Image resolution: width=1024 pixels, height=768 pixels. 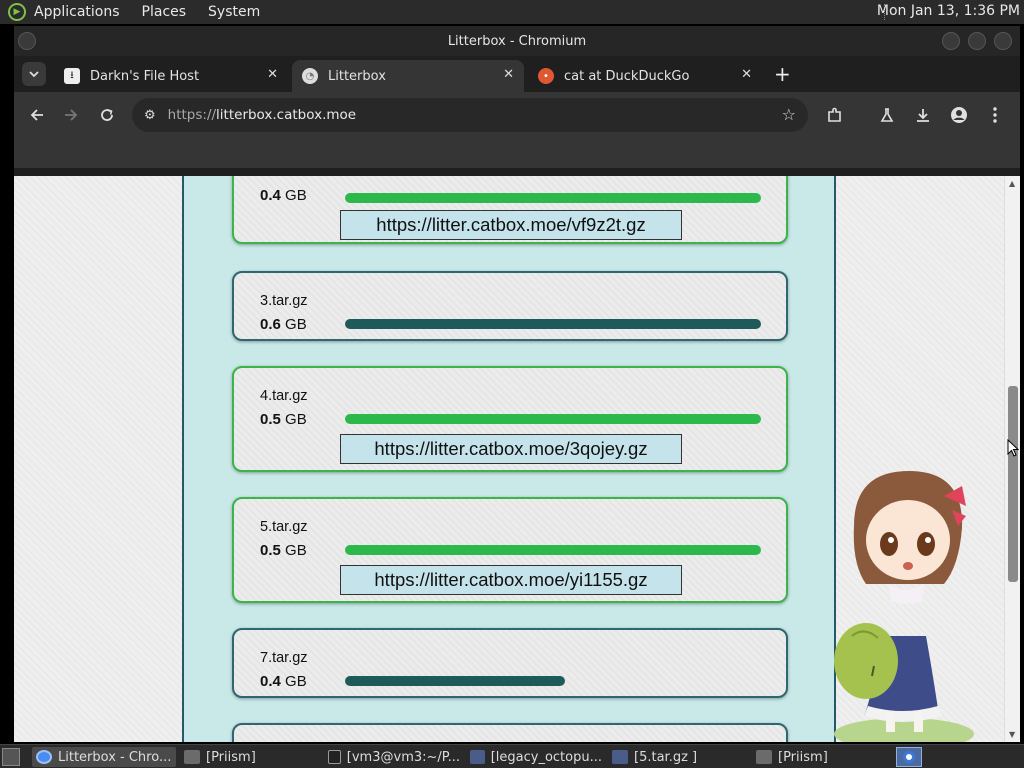 What do you see at coordinates (948, 11) in the screenshot?
I see `panel-clock: Mon Jan 13, 1:36 PM` at bounding box center [948, 11].